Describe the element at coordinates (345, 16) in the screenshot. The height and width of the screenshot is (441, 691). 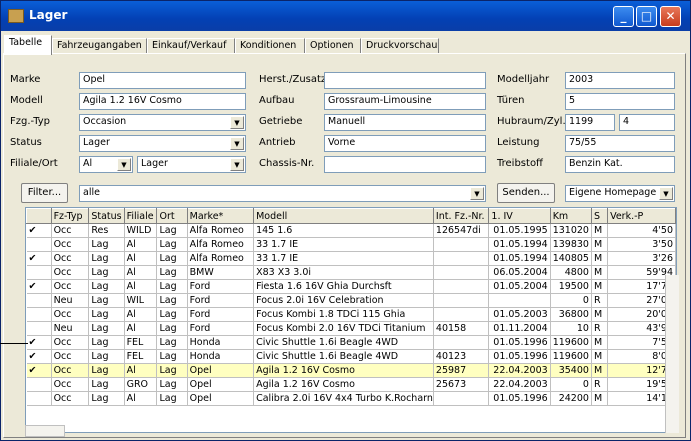
I see `title-bar: Lager _ □ ✕` at that location.